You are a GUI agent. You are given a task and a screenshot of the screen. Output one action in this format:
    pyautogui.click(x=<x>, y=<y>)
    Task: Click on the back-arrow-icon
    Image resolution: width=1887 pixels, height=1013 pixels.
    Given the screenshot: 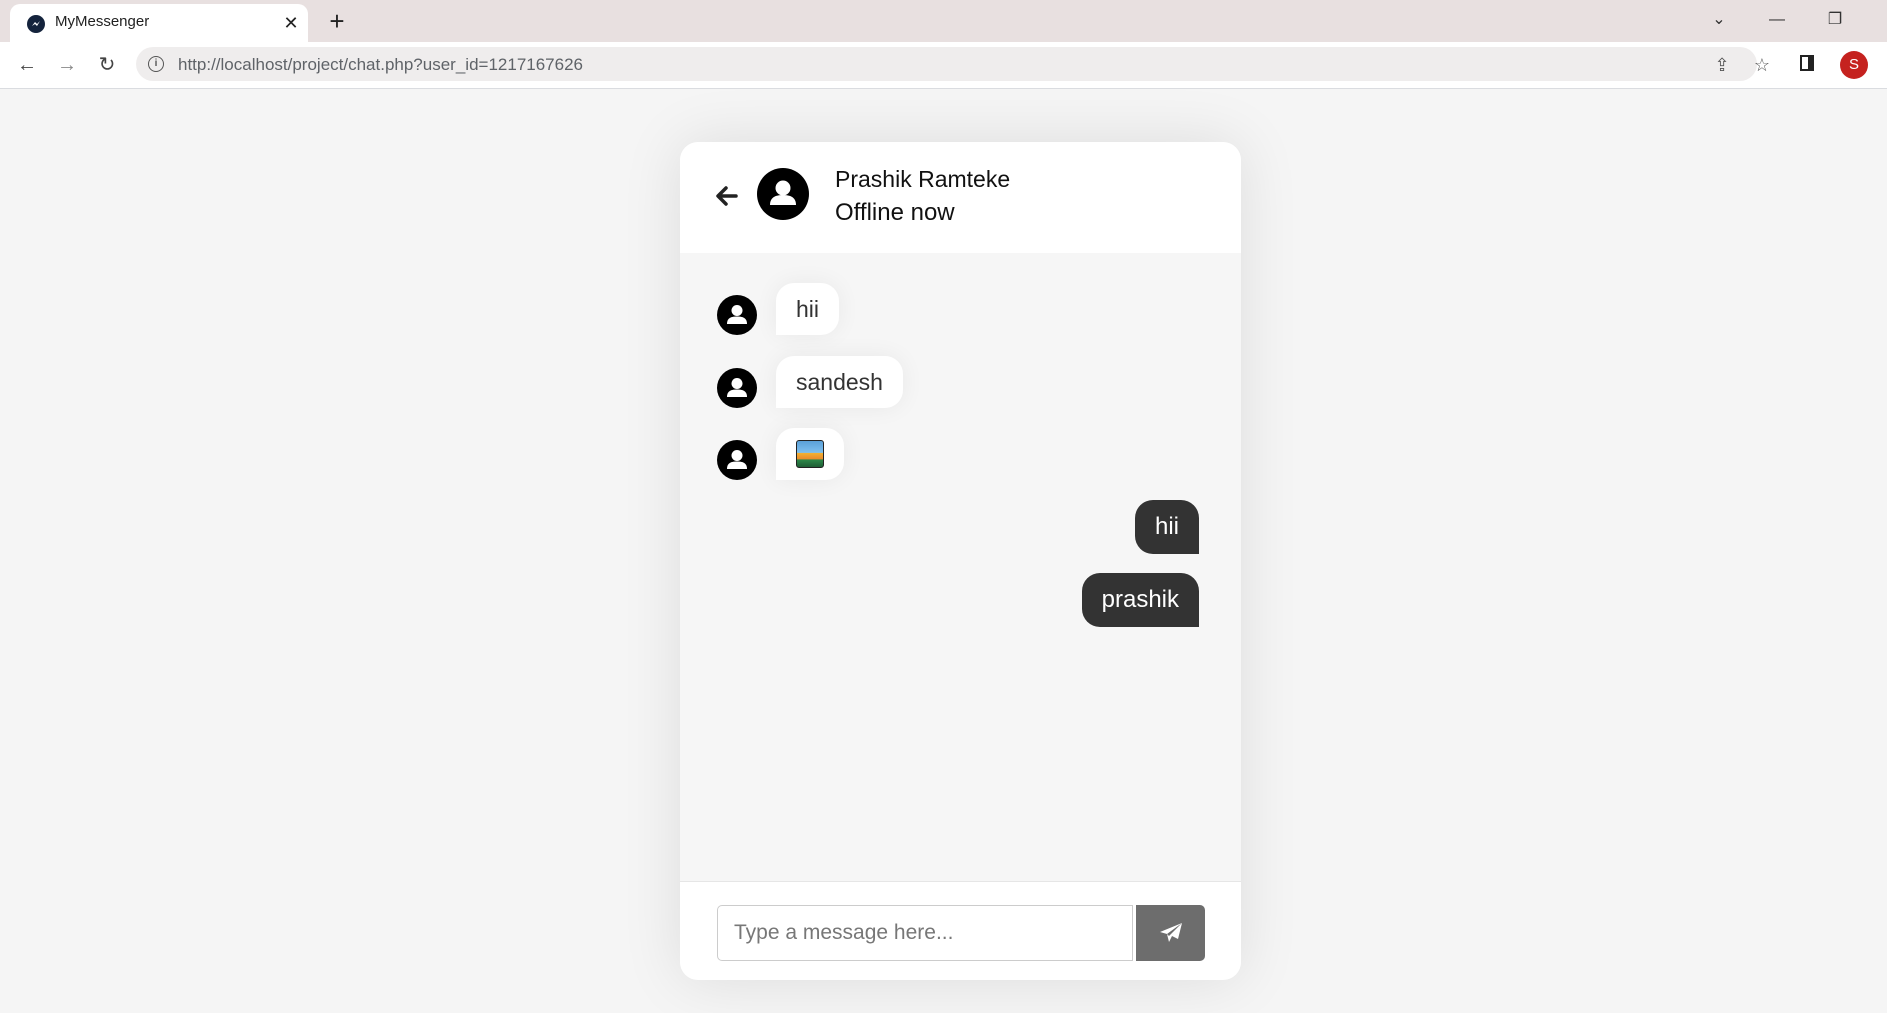 What is the action you would take?
    pyautogui.click(x=727, y=196)
    